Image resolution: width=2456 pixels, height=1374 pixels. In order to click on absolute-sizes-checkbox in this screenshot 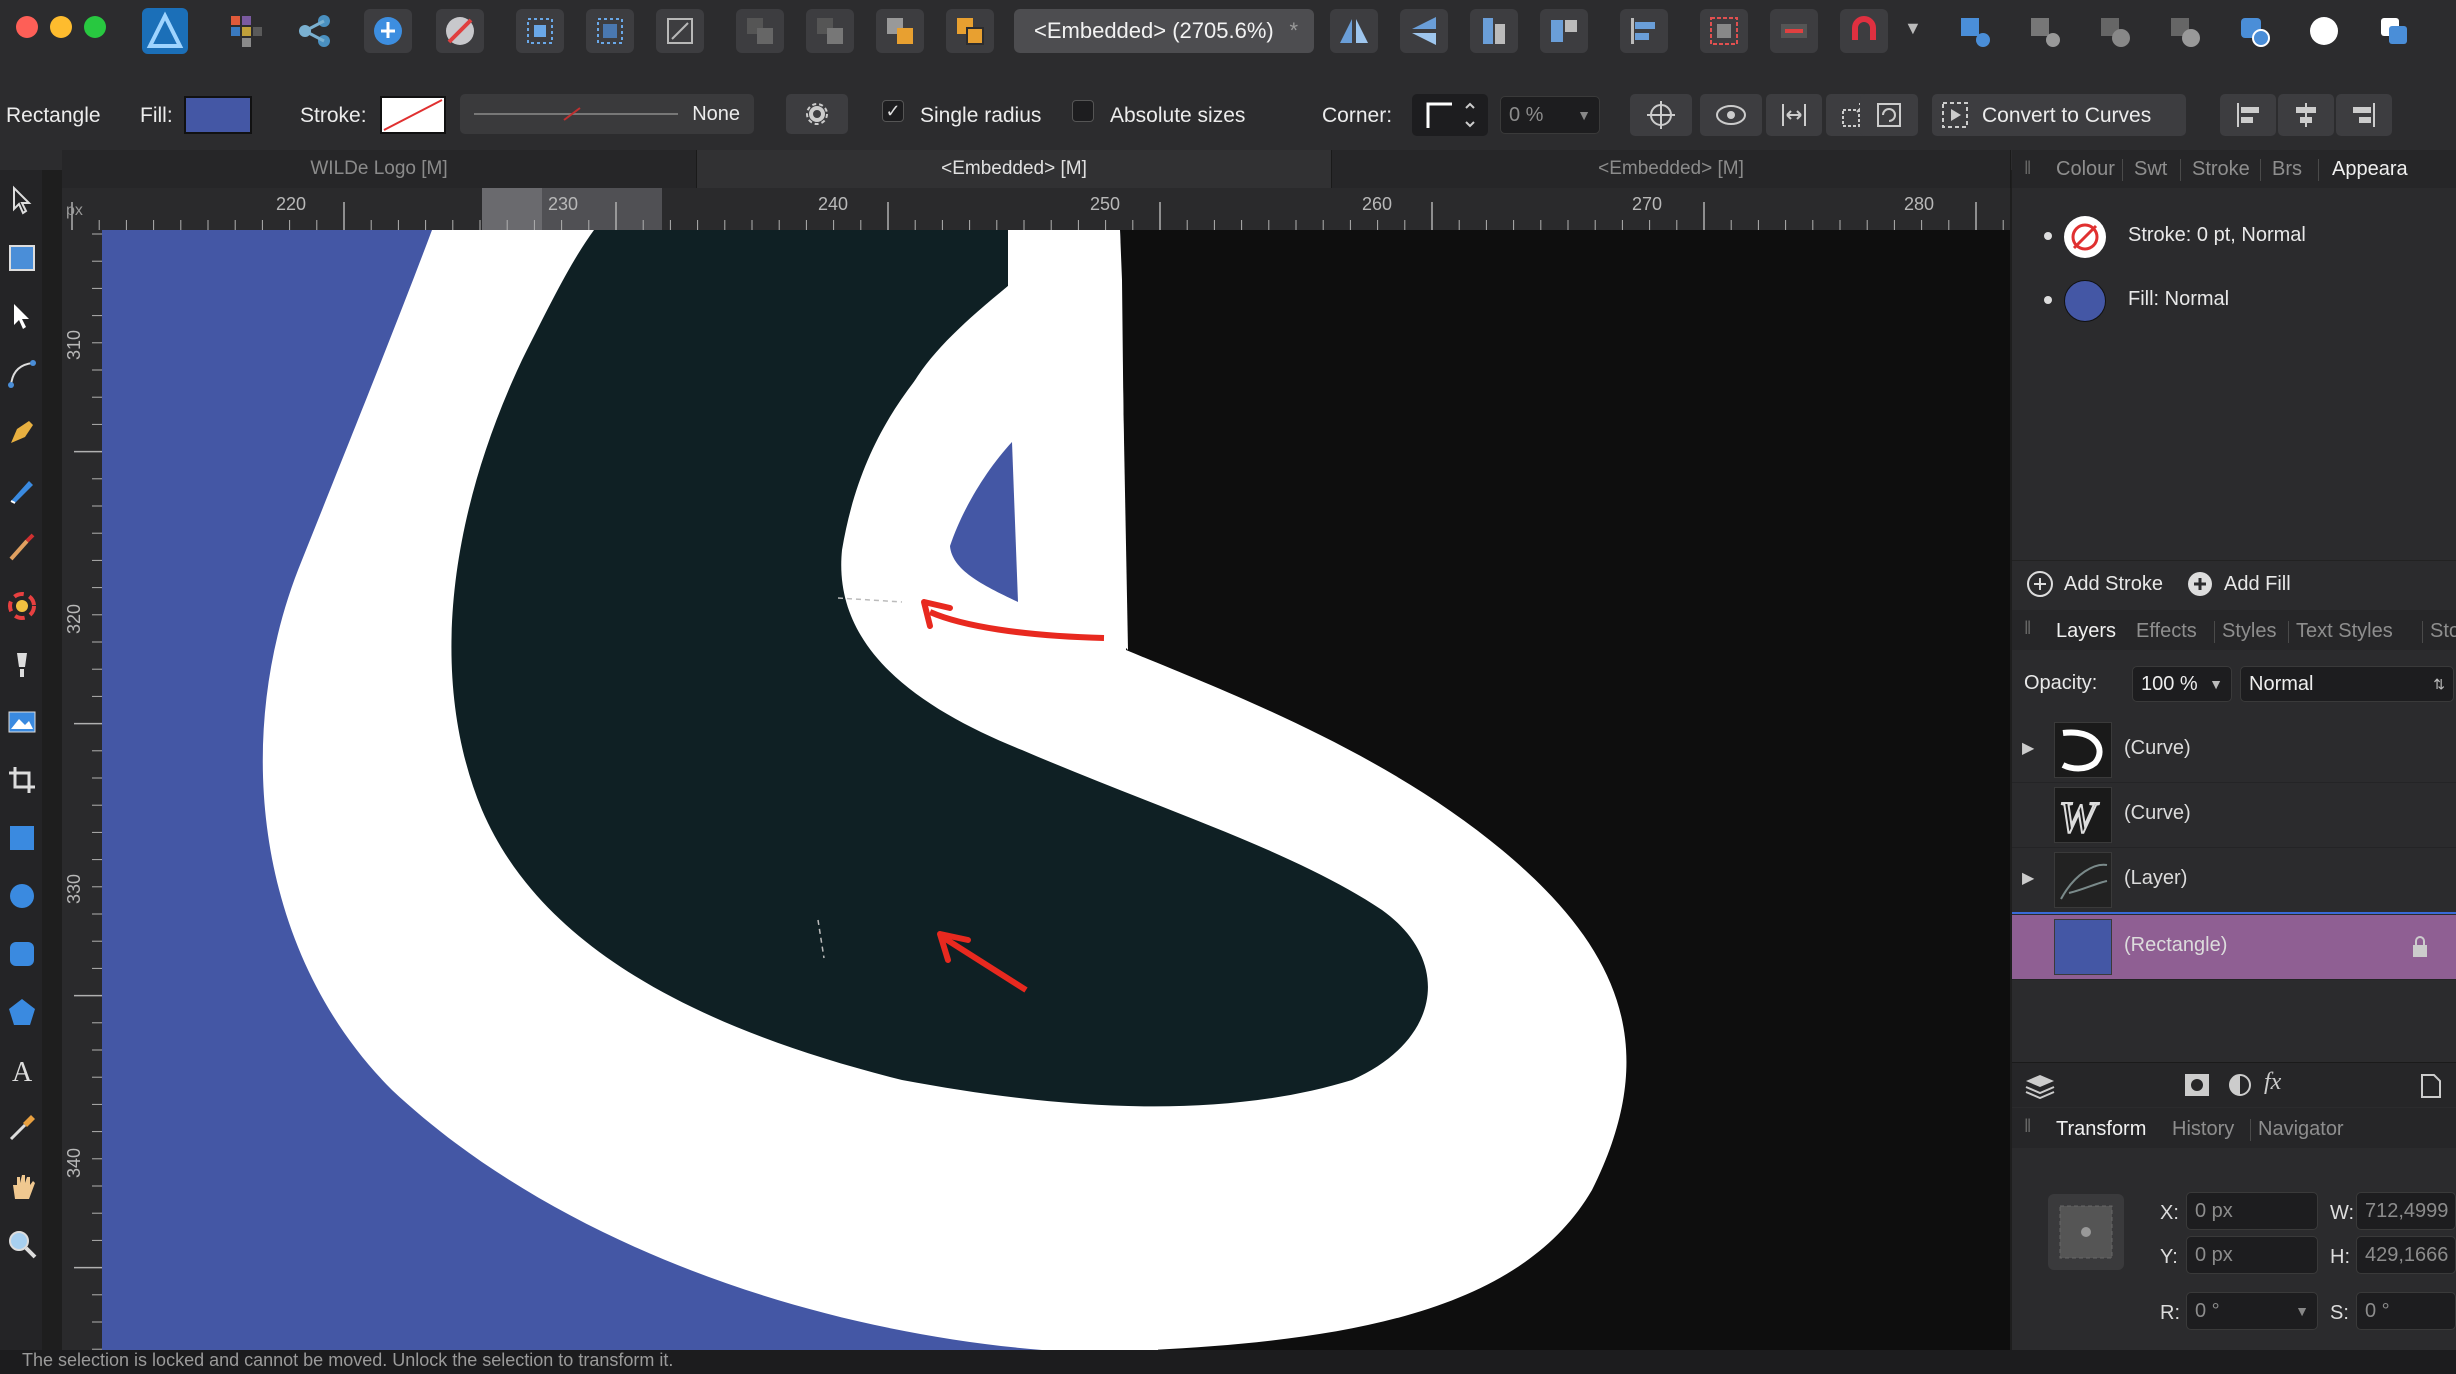, I will do `click(1083, 111)`.